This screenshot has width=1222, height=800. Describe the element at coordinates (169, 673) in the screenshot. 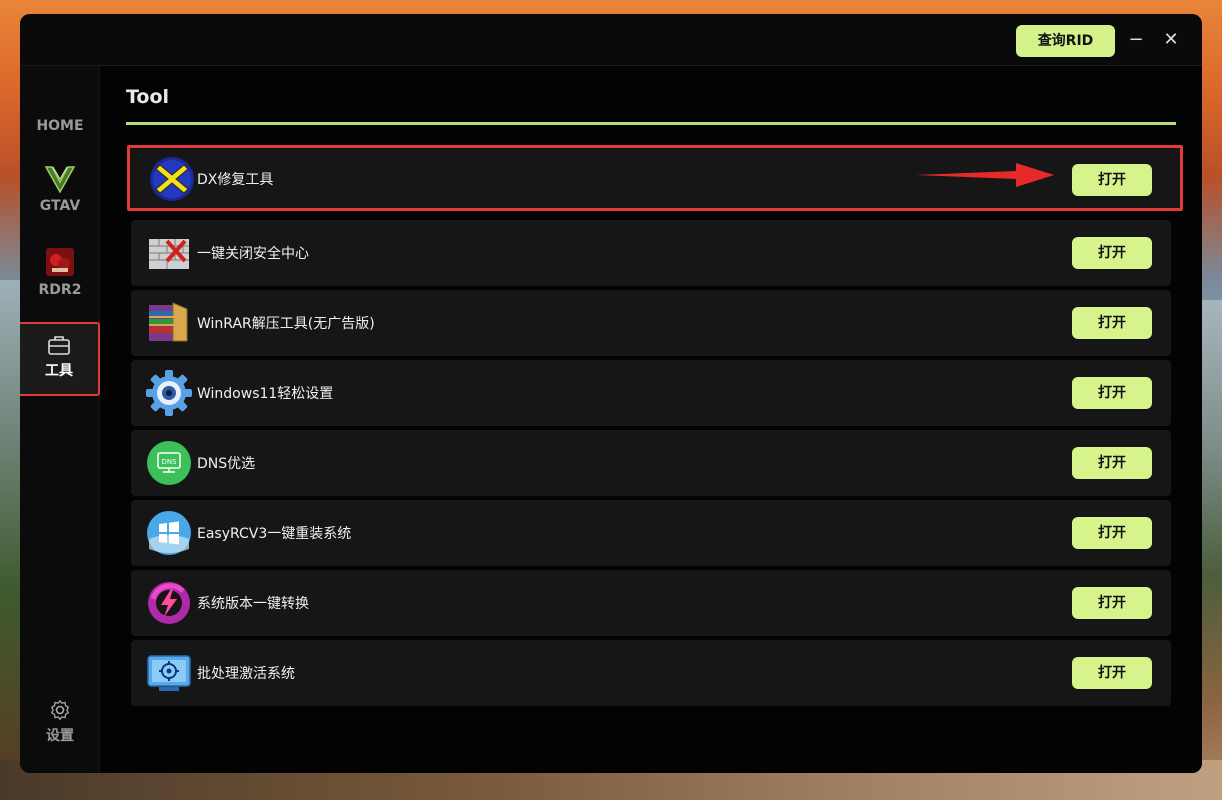

I see `monitor-gear-icon` at that location.